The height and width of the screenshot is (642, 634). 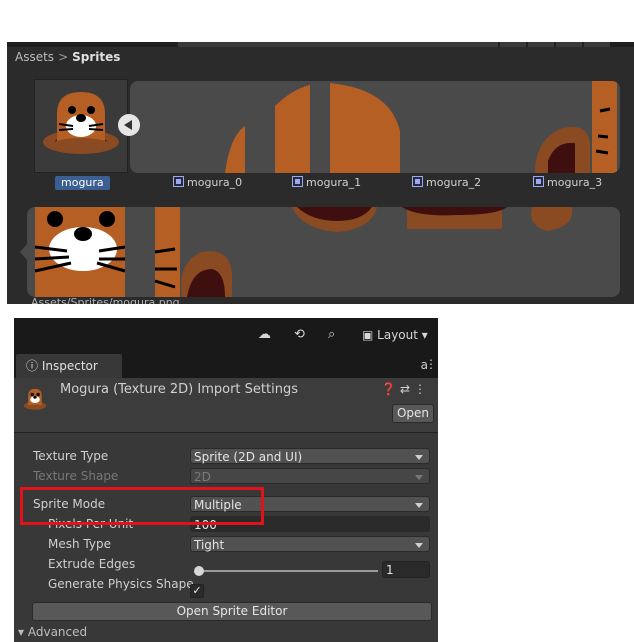 What do you see at coordinates (209, 545) in the screenshot?
I see `mesh-type-value: Tight` at bounding box center [209, 545].